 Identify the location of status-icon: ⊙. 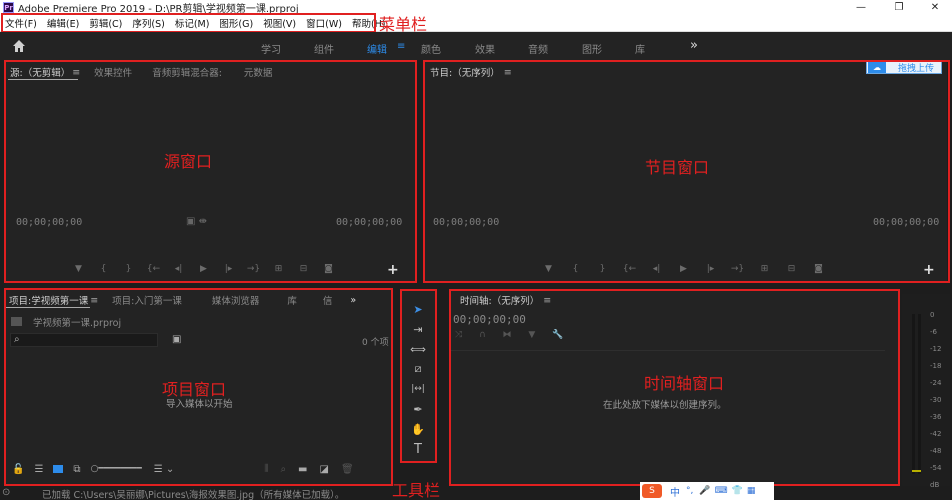
(6, 492).